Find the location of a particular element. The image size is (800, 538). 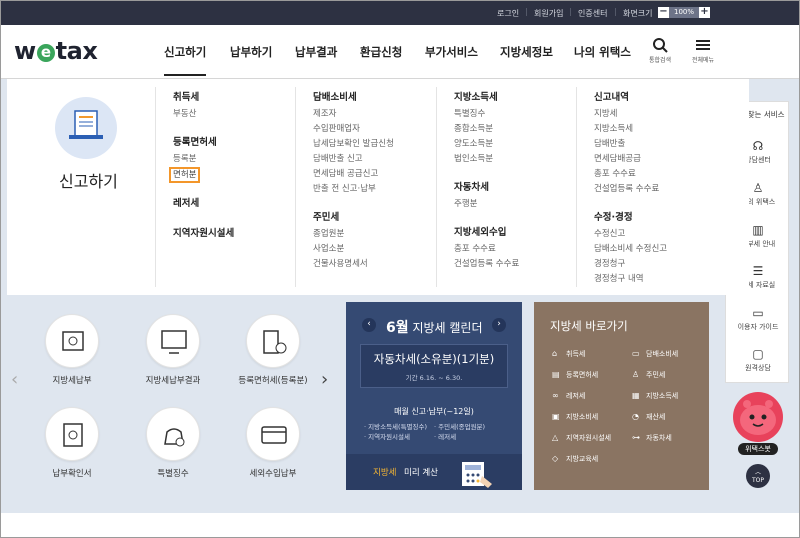

shortcut-title: 지방세 바로가기 is located at coordinates (589, 326).